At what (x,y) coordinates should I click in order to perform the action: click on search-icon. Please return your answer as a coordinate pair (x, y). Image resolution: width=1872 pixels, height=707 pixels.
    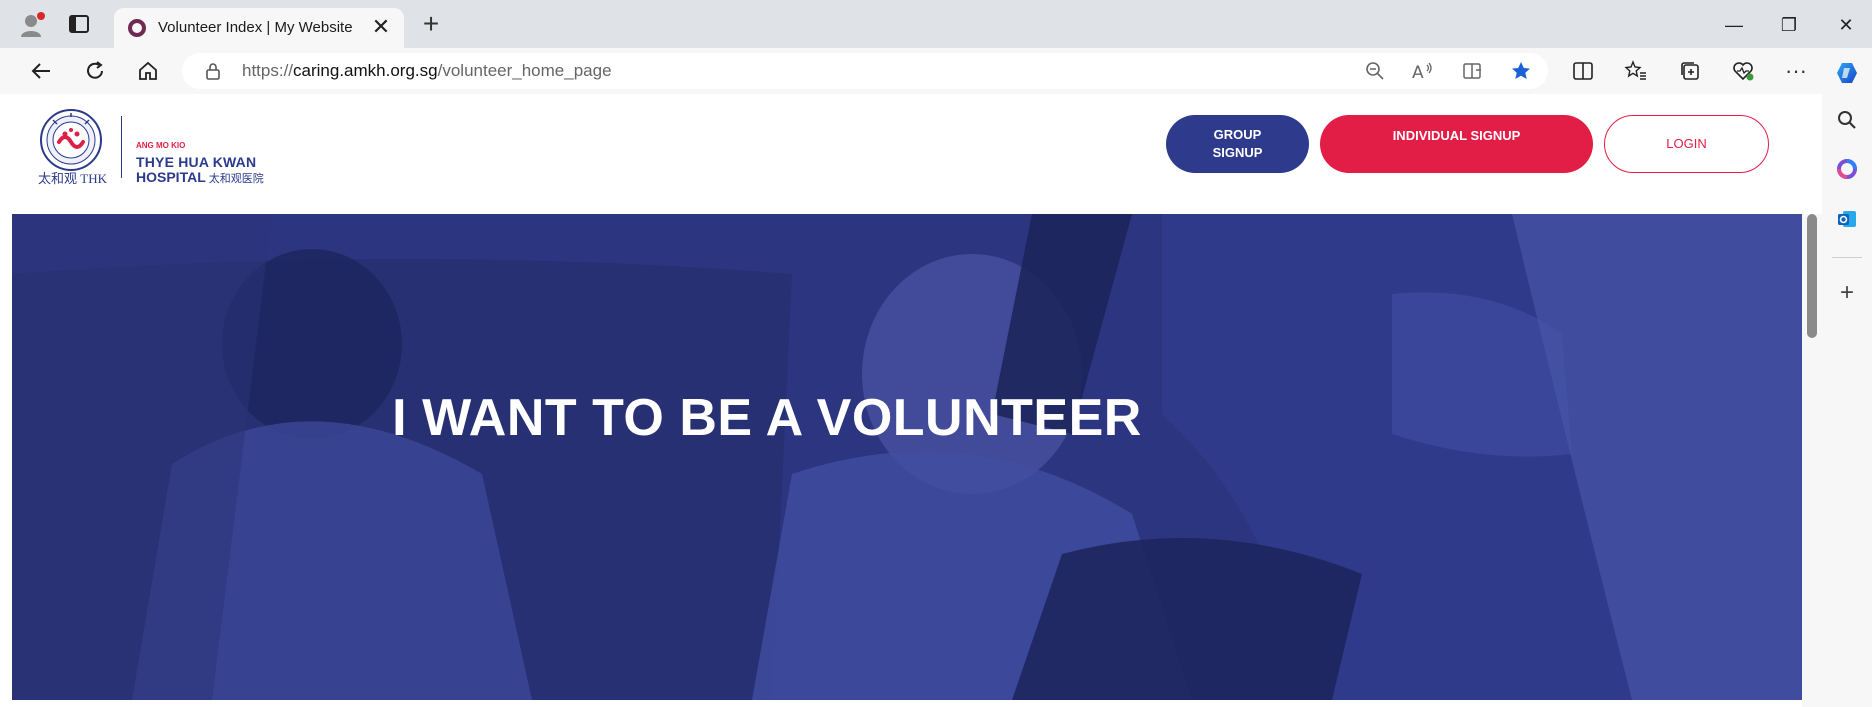
    Looking at the image, I should click on (1847, 120).